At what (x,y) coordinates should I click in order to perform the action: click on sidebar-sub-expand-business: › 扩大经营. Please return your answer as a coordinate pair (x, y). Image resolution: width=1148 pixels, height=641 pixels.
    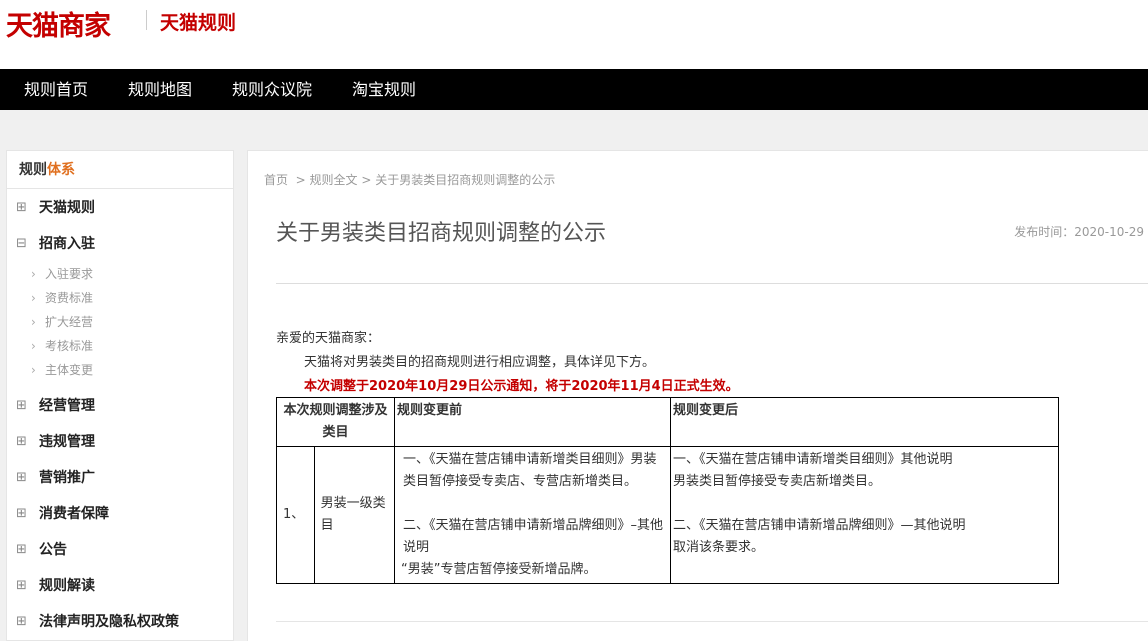
    Looking at the image, I should click on (62, 322).